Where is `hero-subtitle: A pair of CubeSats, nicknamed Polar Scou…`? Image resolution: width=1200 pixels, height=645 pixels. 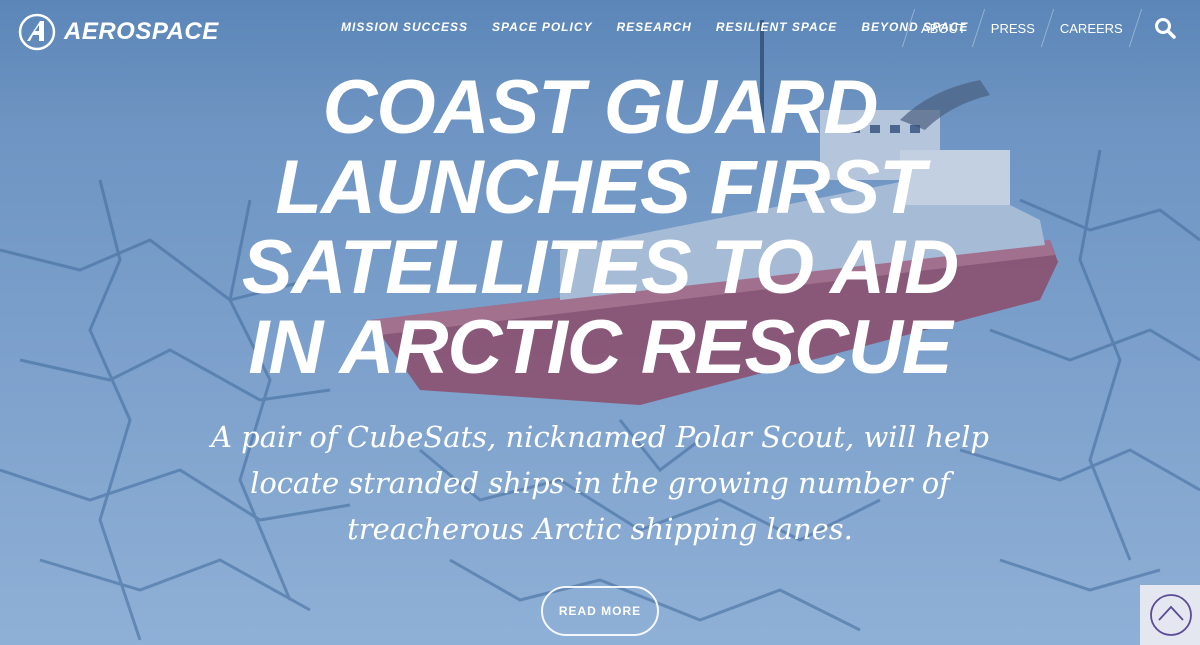 hero-subtitle: A pair of CubeSats, nicknamed Polar Scou… is located at coordinates (599, 483).